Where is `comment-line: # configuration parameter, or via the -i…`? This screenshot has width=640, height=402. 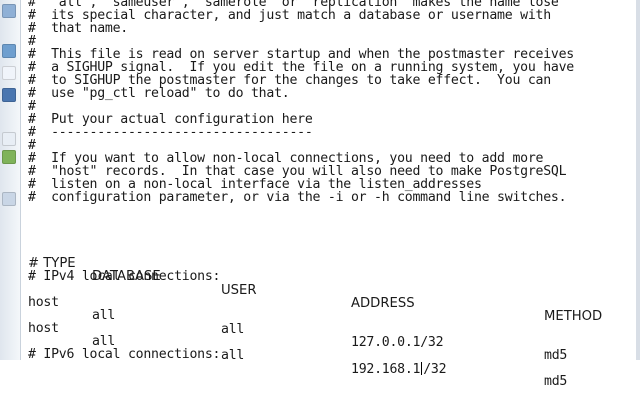
comment-line: # configuration parameter, or via the -i… is located at coordinates (297, 197).